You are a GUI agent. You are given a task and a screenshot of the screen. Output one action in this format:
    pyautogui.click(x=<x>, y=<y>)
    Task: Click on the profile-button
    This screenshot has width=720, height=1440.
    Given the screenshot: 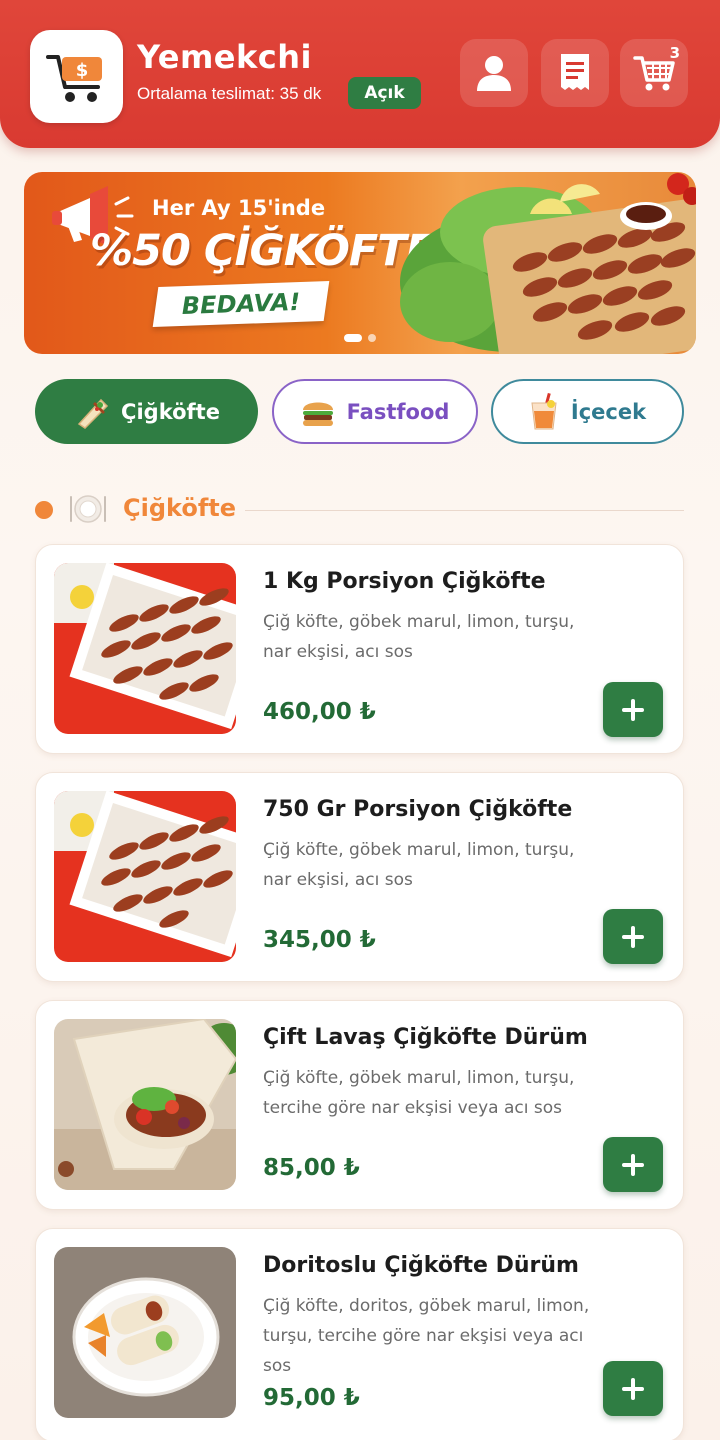 What is the action you would take?
    pyautogui.click(x=494, y=73)
    